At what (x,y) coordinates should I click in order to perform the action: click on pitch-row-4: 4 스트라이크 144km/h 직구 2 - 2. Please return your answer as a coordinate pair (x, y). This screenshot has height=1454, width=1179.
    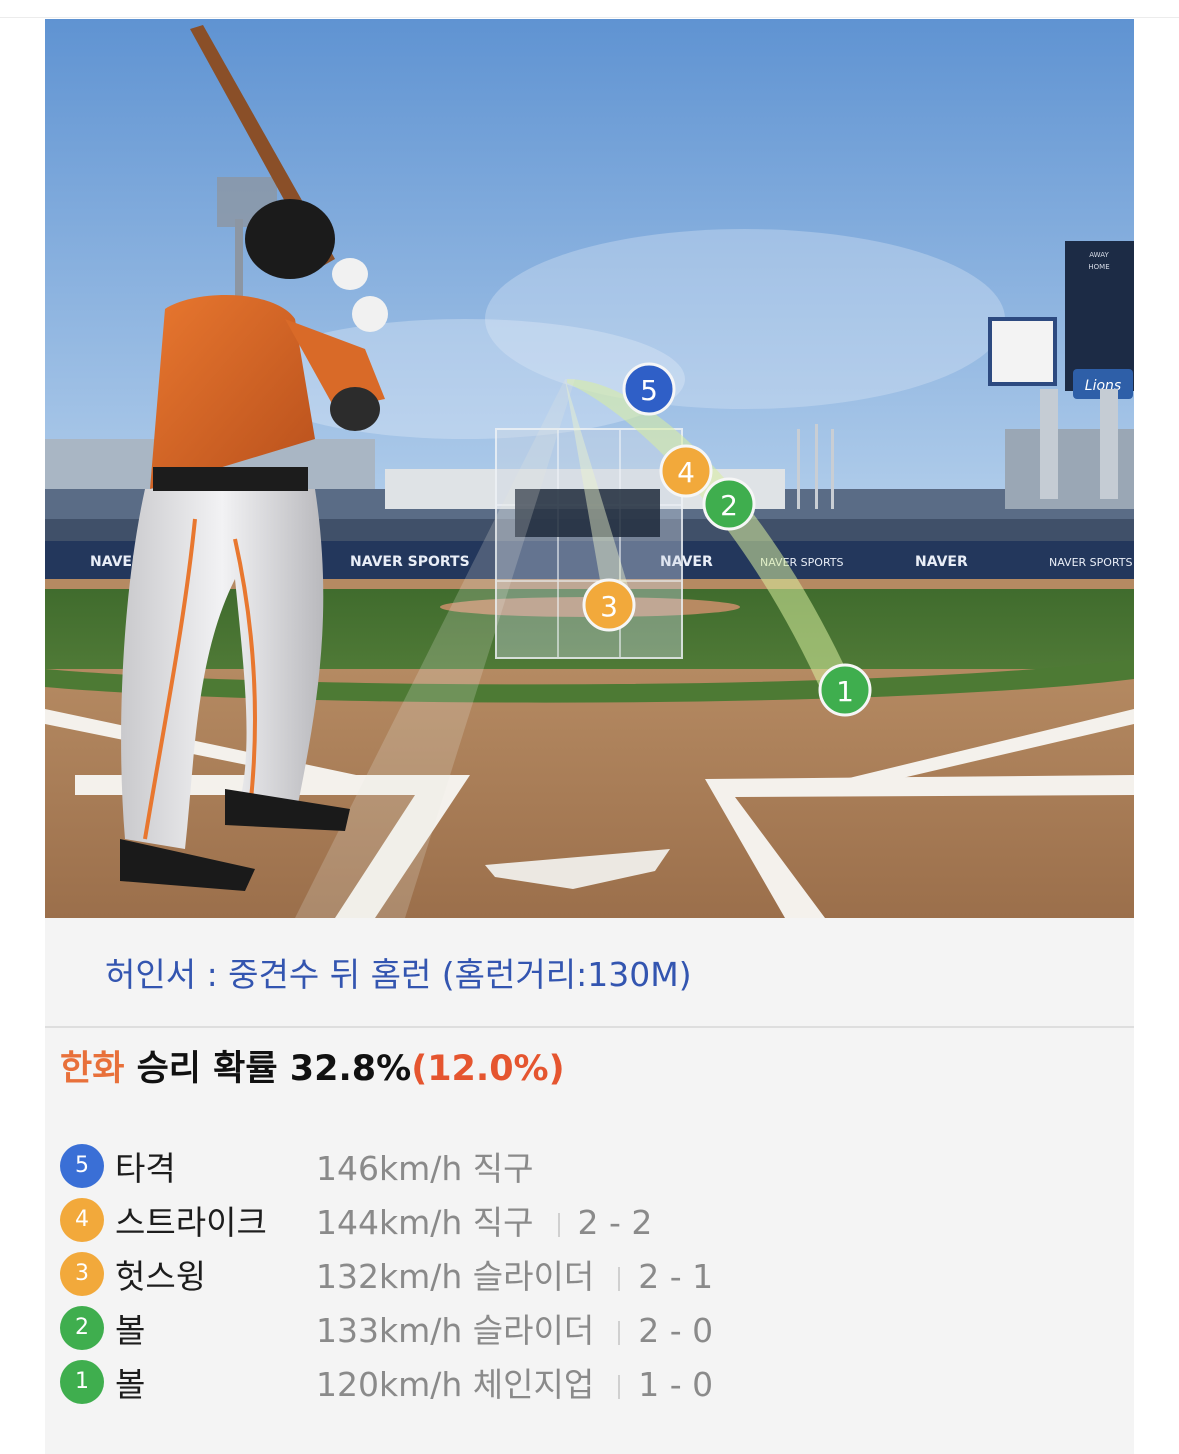
    Looking at the image, I should click on (560, 1221).